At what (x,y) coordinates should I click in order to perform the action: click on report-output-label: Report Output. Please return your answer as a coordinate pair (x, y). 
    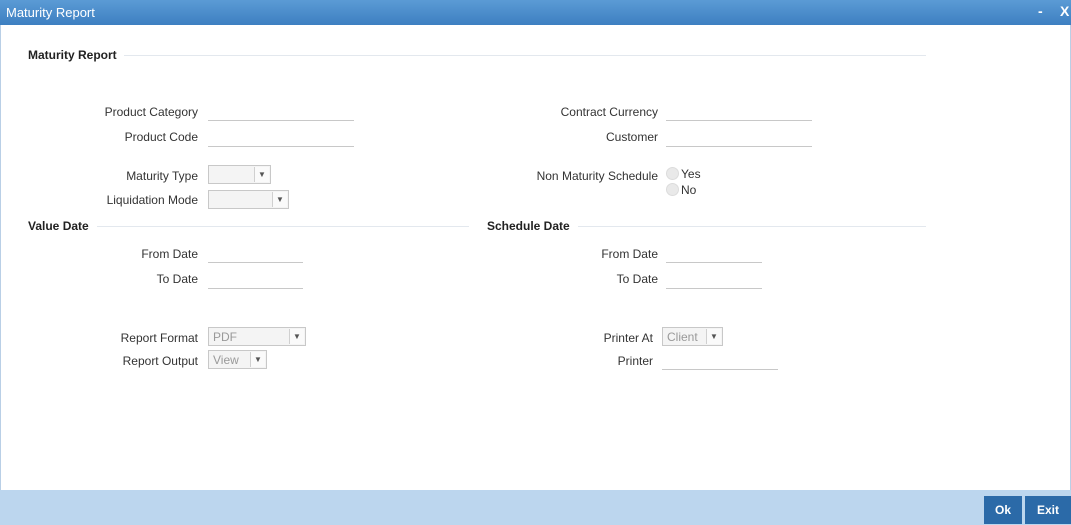
    Looking at the image, I should click on (160, 361).